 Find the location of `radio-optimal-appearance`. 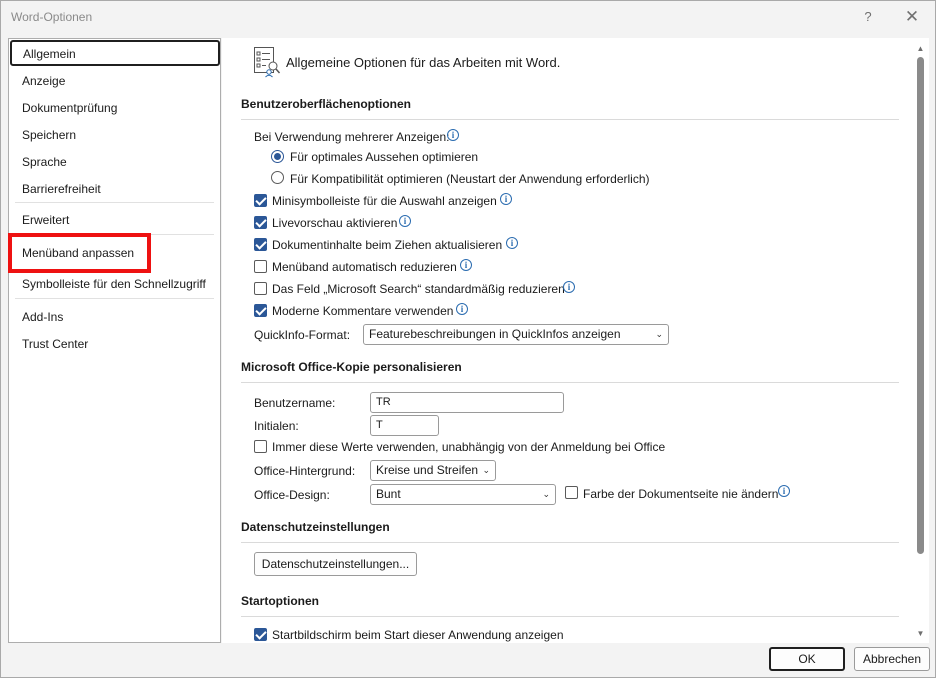

radio-optimal-appearance is located at coordinates (277, 156).